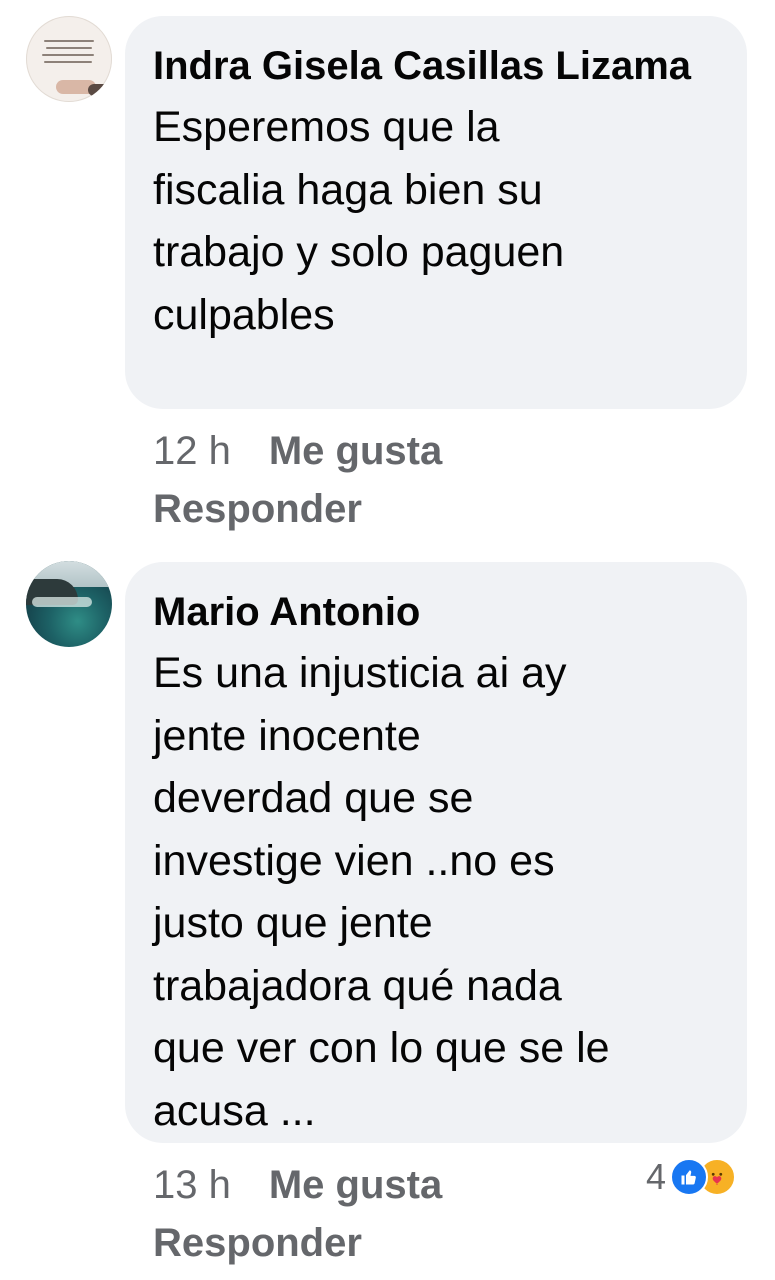 The width and height of the screenshot is (775, 1280). I want to click on comment-actions: 12 h Me gusta Responder, so click(393, 480).